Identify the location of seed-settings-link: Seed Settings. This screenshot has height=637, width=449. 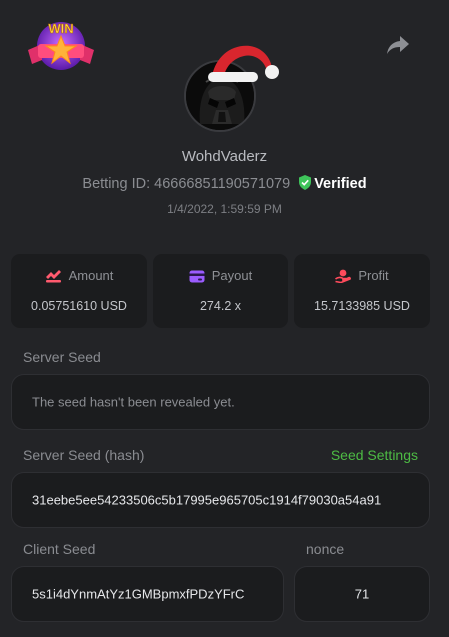
(374, 455).